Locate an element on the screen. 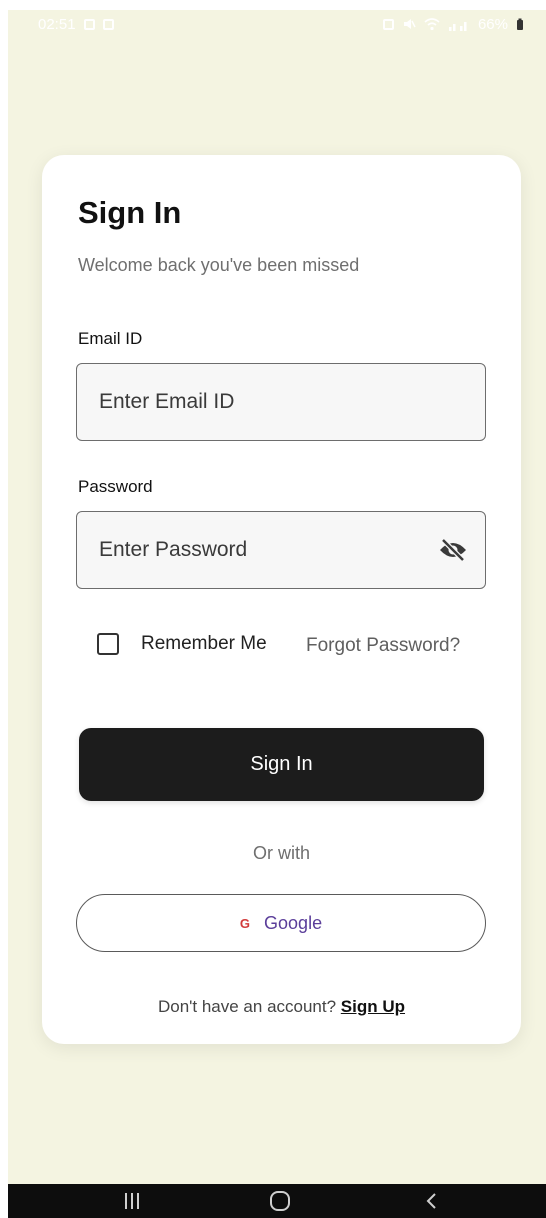 The width and height of the screenshot is (546, 1218). home-icon is located at coordinates (280, 1201).